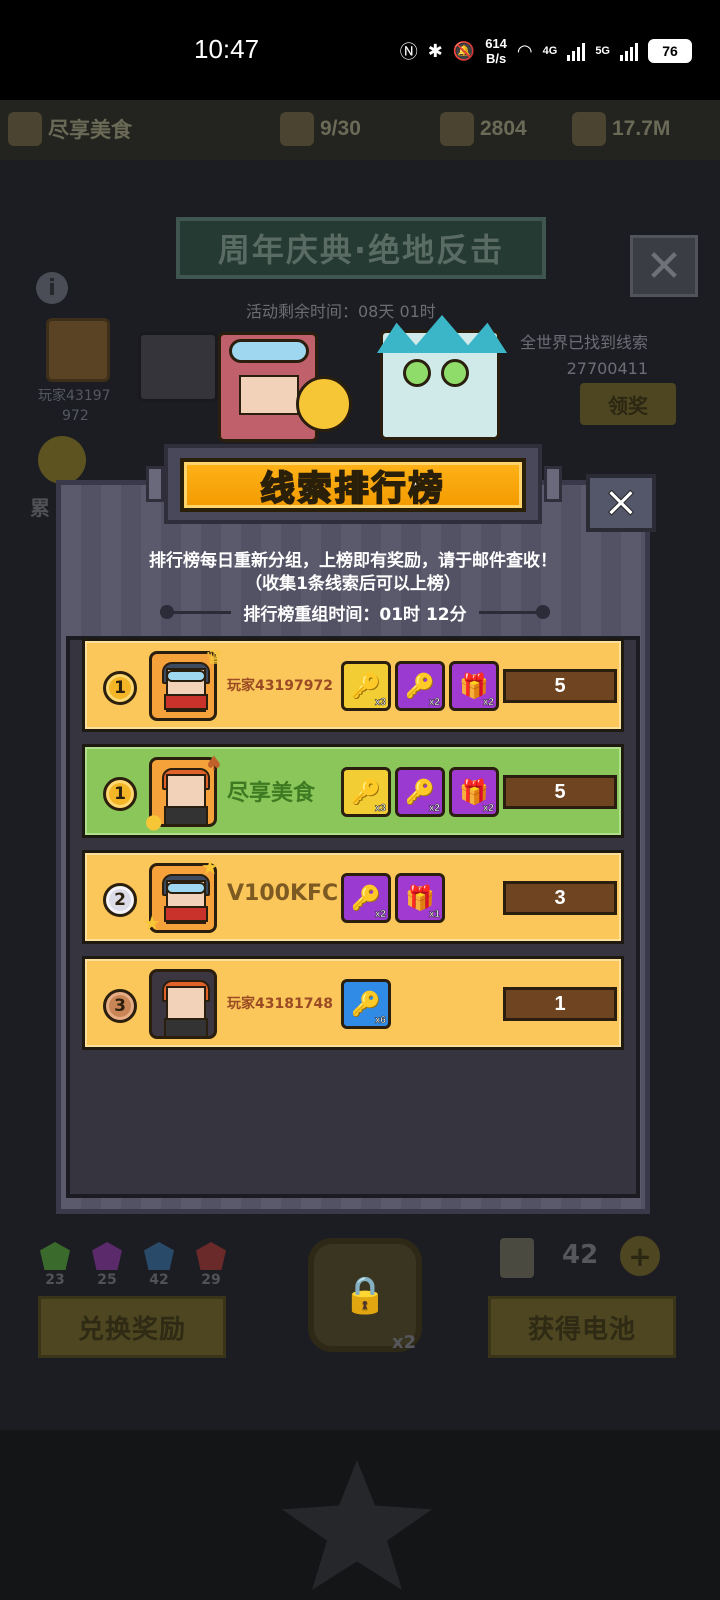 Image resolution: width=720 pixels, height=1600 pixels. Describe the element at coordinates (297, 129) in the screenshot. I see `progress-icon` at that location.